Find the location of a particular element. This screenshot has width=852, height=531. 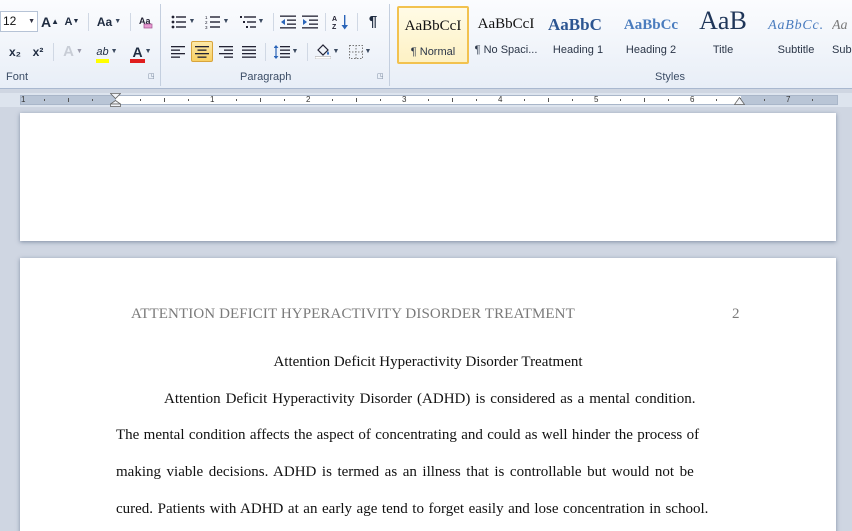

clear-formatting-button: Aa is located at coordinates (146, 21).